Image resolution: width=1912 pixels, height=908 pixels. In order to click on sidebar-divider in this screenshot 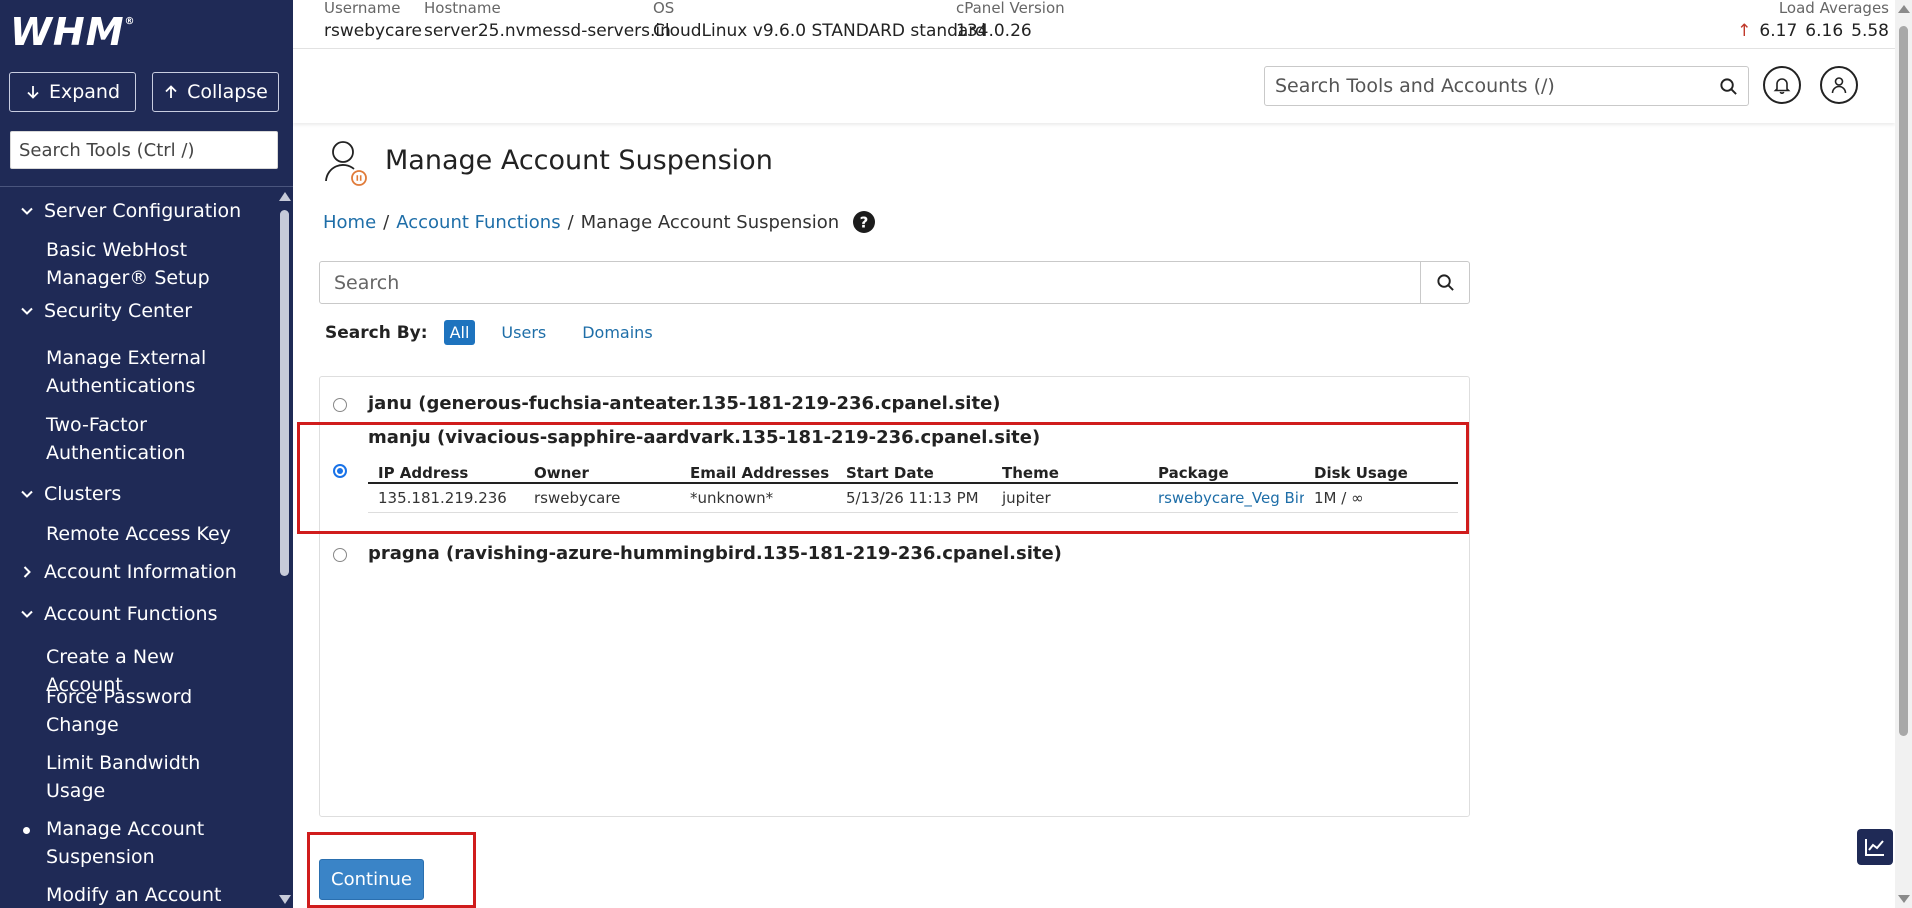, I will do `click(146, 186)`.